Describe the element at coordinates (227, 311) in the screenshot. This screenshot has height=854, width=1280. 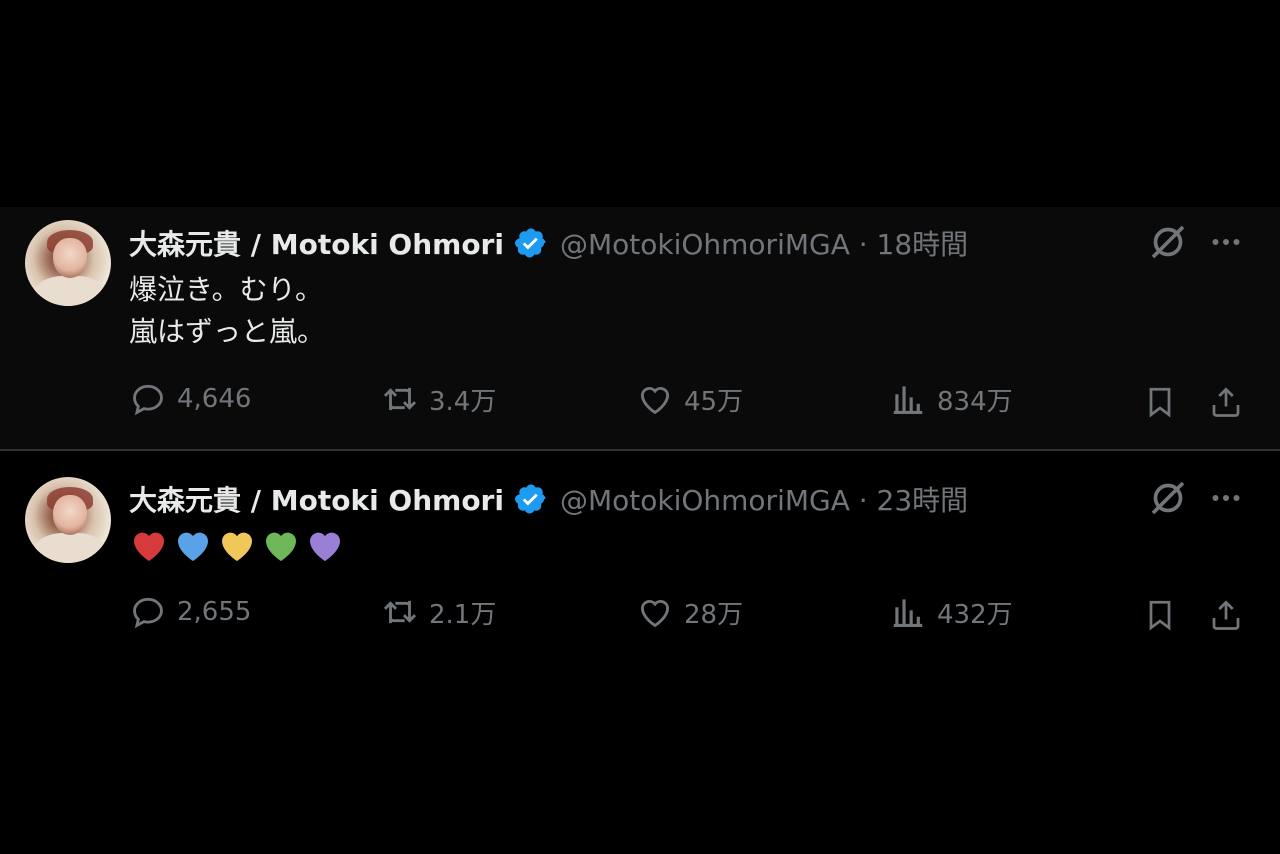
I see `tweet-text: 爆泣き。むり。 嵐はずっと嵐。` at that location.